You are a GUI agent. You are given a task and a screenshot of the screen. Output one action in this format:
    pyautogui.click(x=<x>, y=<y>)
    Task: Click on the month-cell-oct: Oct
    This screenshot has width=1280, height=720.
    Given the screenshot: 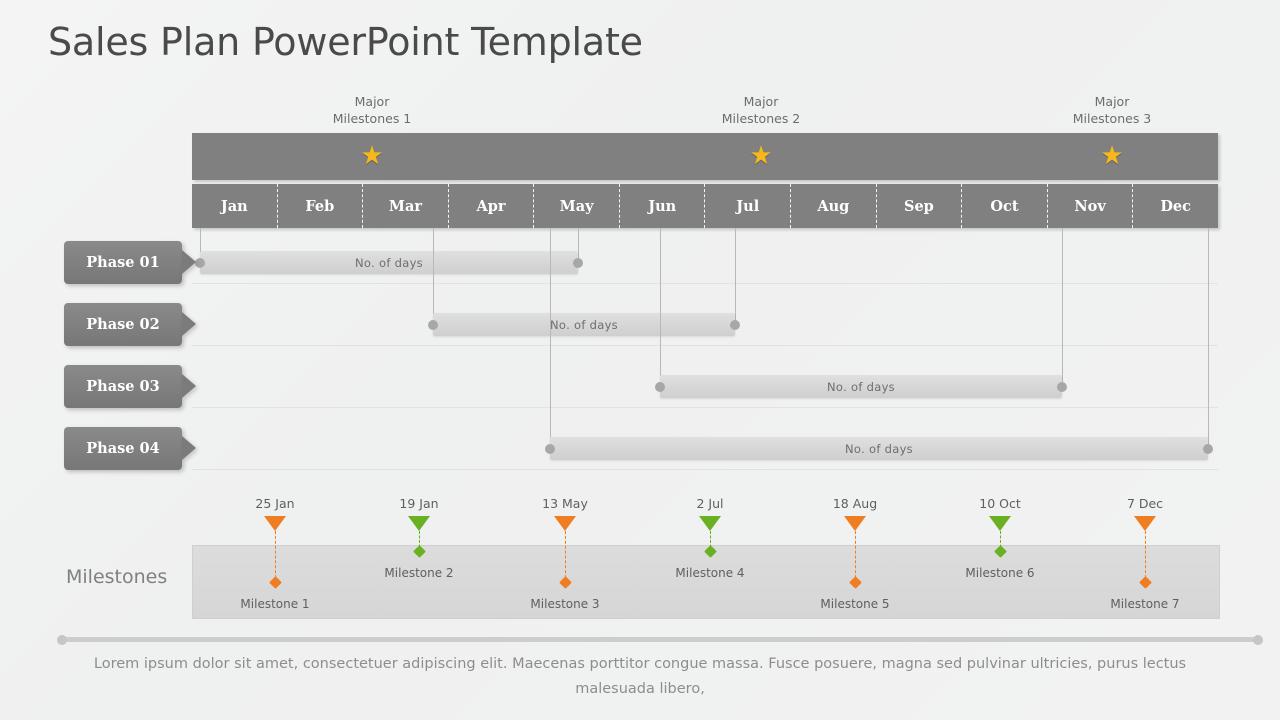 What is the action you would take?
    pyautogui.click(x=1005, y=206)
    